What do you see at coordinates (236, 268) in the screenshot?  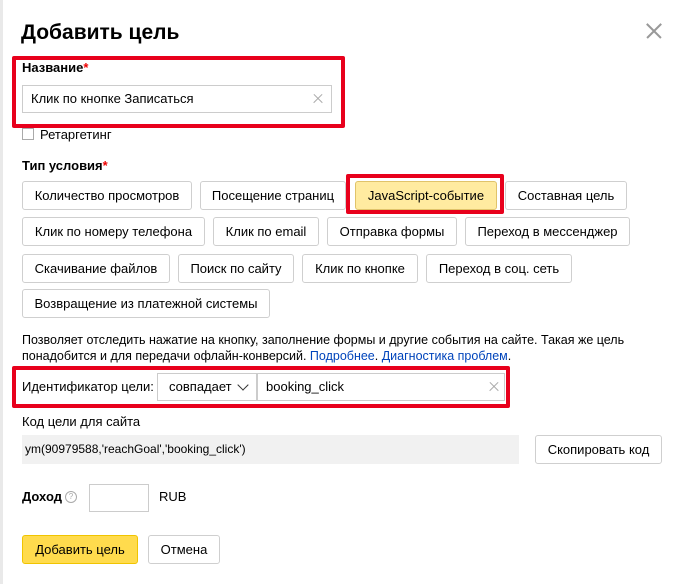 I see `option-site-search: Поиск по сайту` at bounding box center [236, 268].